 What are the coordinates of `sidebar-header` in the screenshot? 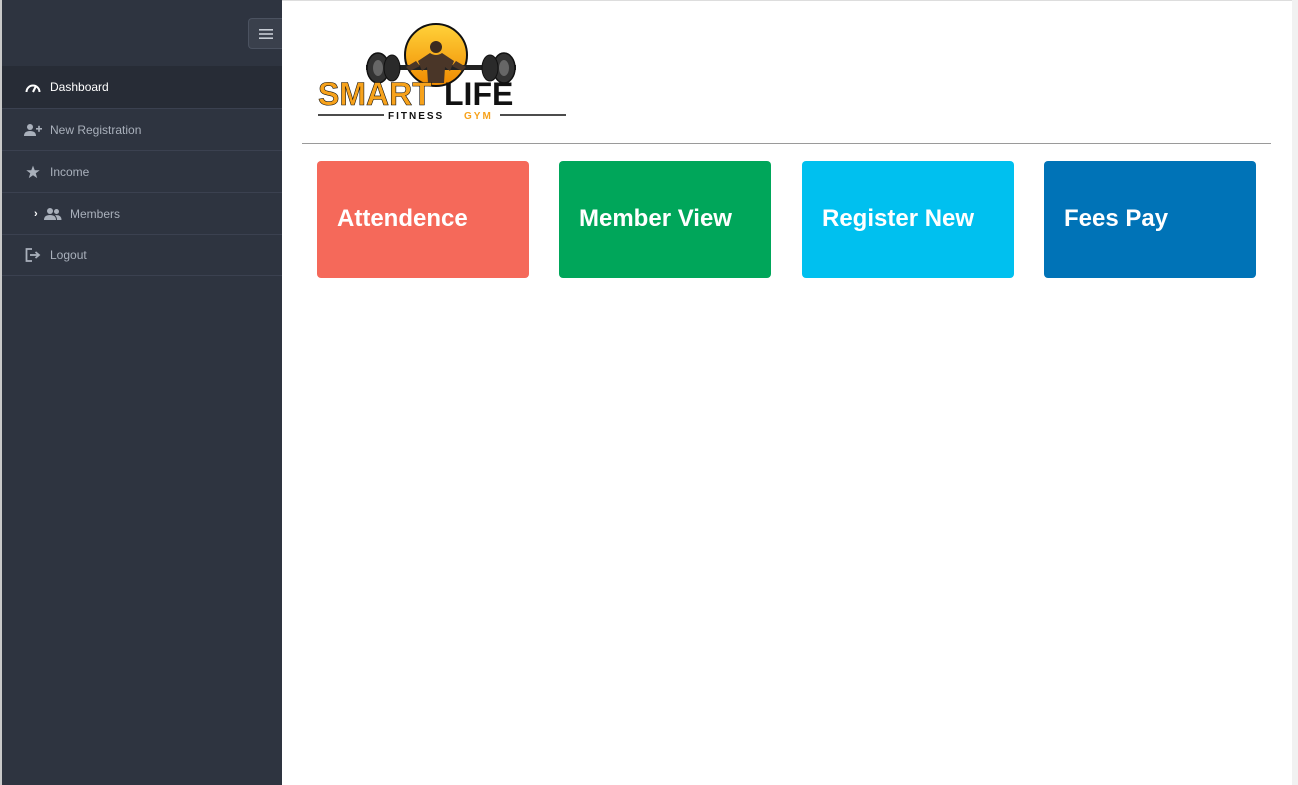 It's located at (142, 33).